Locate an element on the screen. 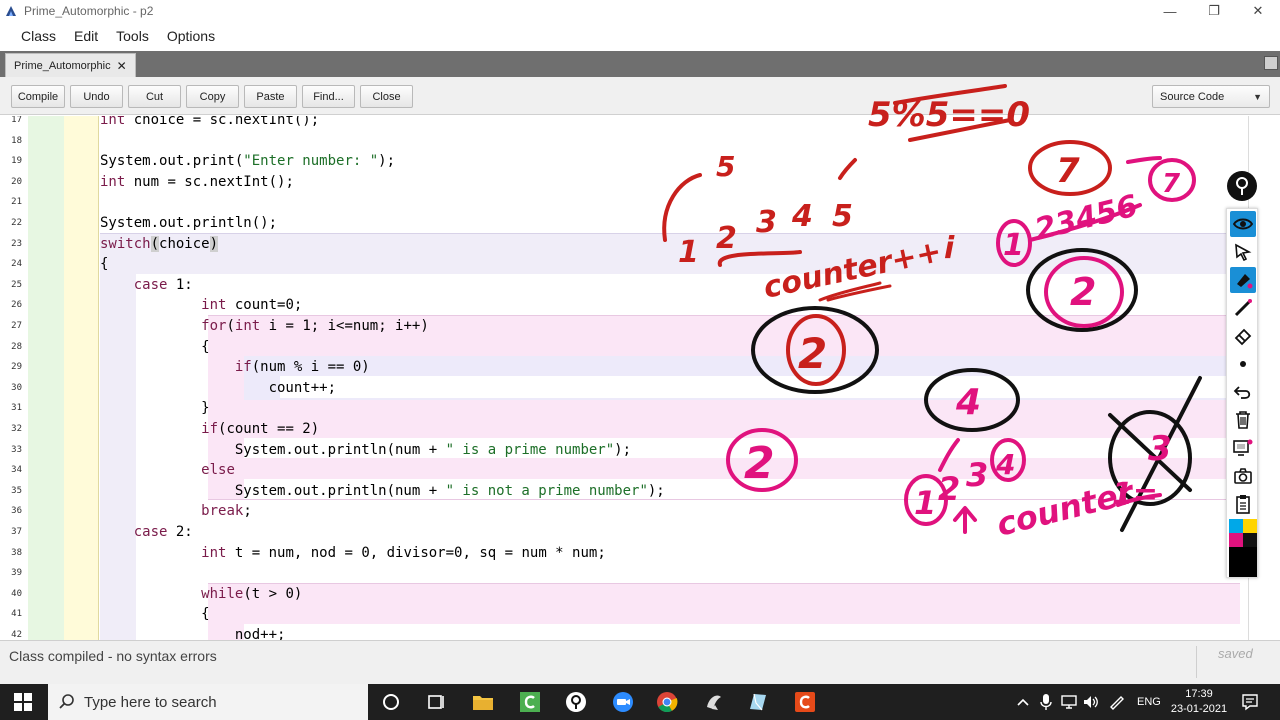 The height and width of the screenshot is (720, 1280). camera-icon is located at coordinates (1243, 476).